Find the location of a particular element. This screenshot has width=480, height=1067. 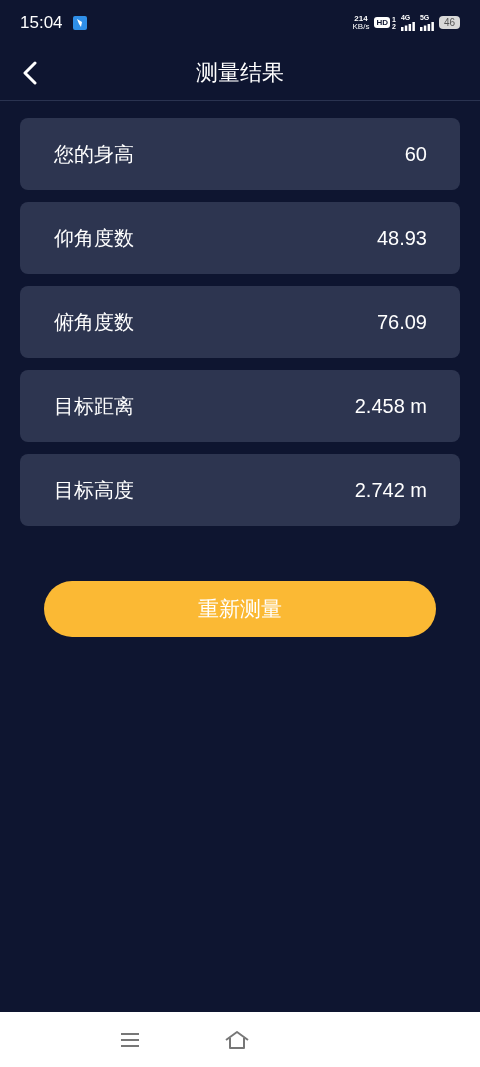

status-time: 15:04 is located at coordinates (41, 22).